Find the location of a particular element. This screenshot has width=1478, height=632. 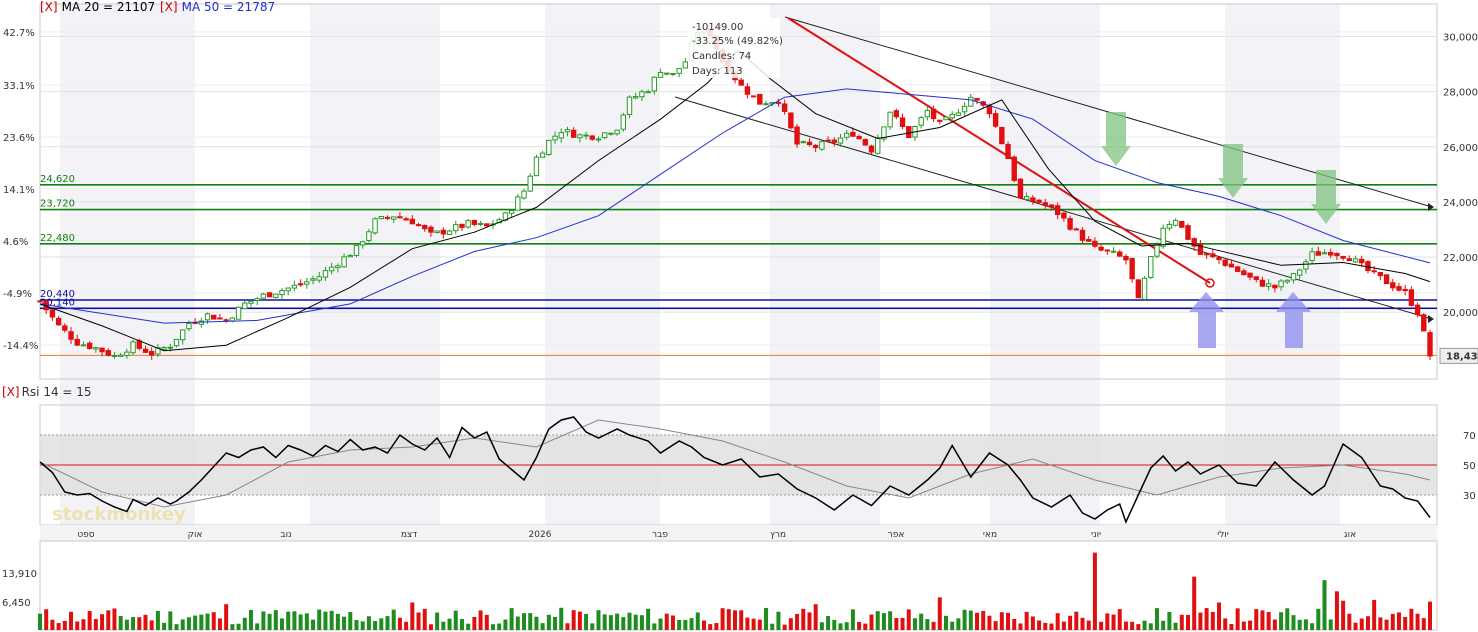

month-label: יולי is located at coordinates (1223, 535).